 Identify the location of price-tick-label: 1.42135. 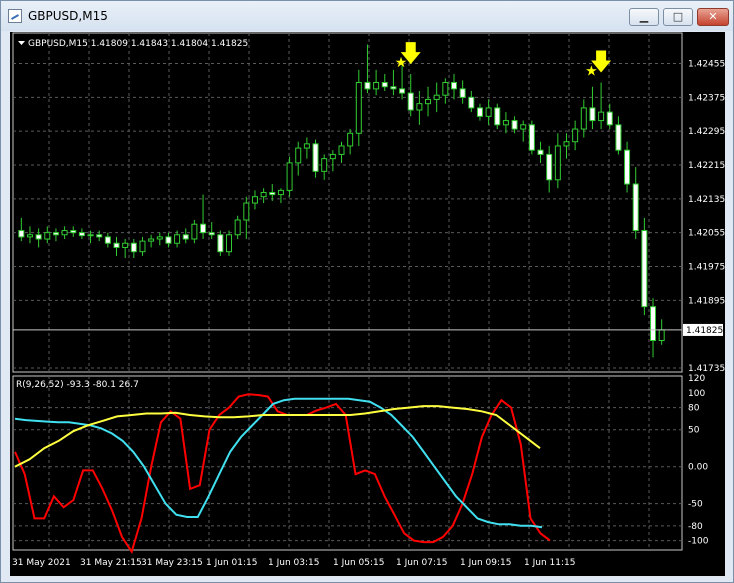
(706, 200).